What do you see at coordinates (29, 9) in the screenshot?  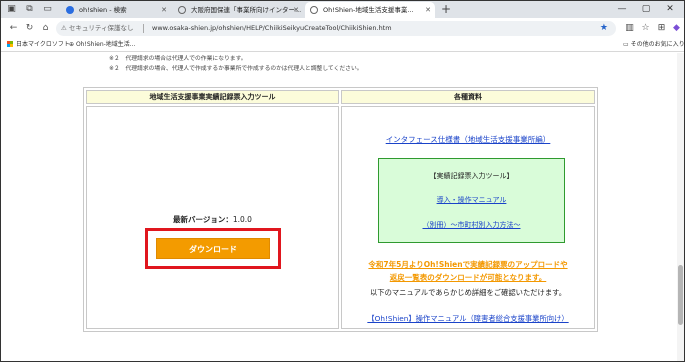 I see `tab-actions-icon: ⧉` at bounding box center [29, 9].